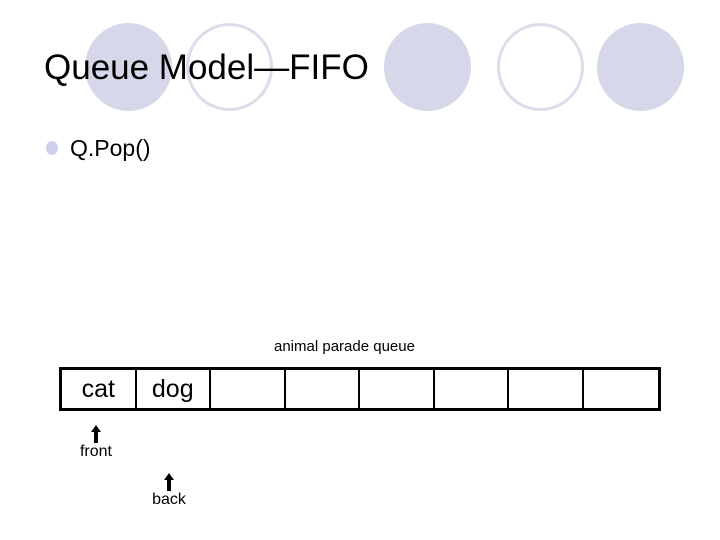  I want to click on front-label: front, so click(95, 451).